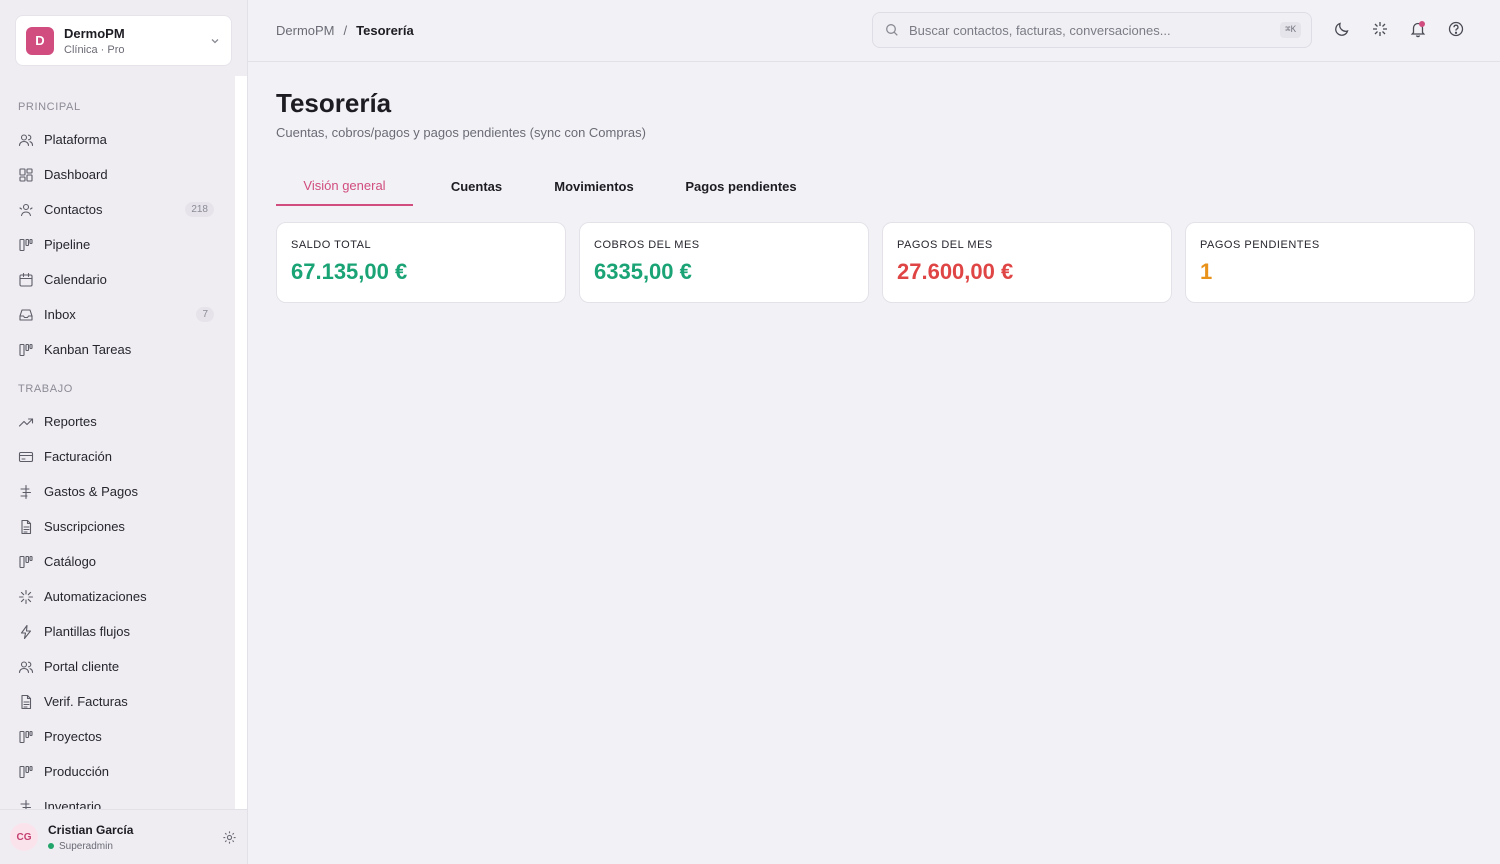 The width and height of the screenshot is (1500, 864). I want to click on sidebar-item-calendario: Calendario, so click(116, 279).